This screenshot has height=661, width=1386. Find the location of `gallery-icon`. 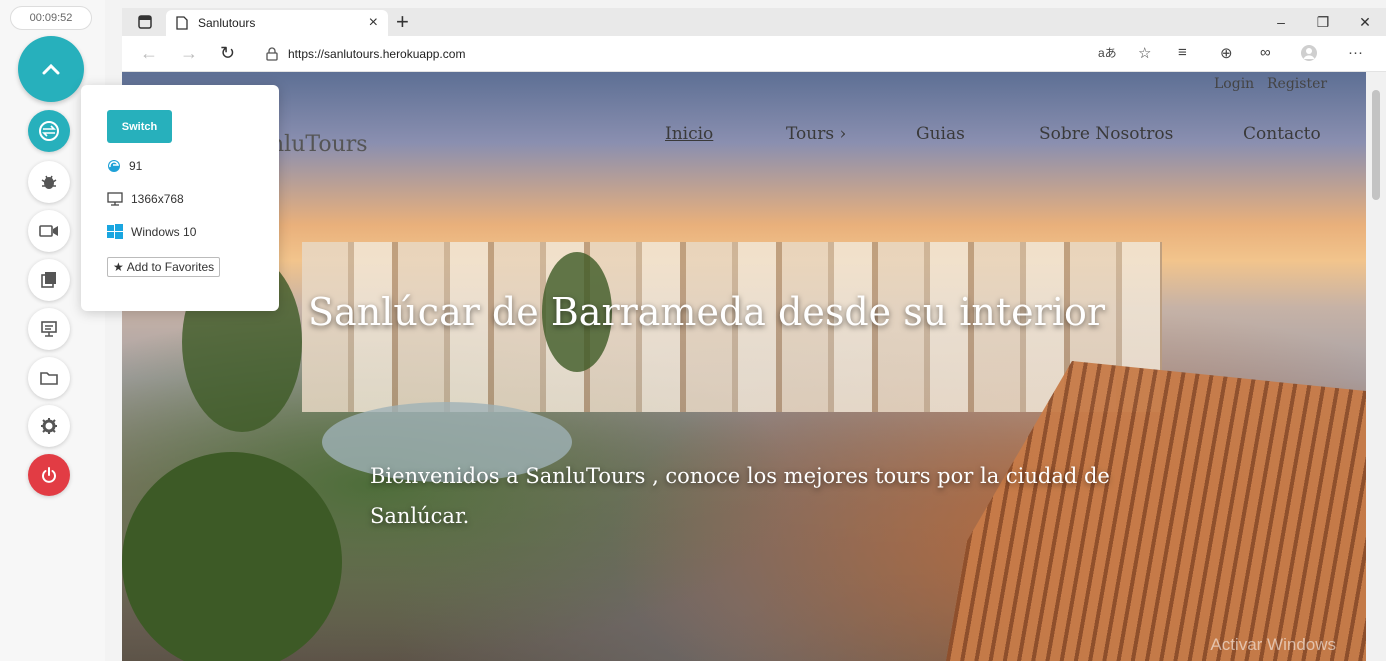

gallery-icon is located at coordinates (48, 280).